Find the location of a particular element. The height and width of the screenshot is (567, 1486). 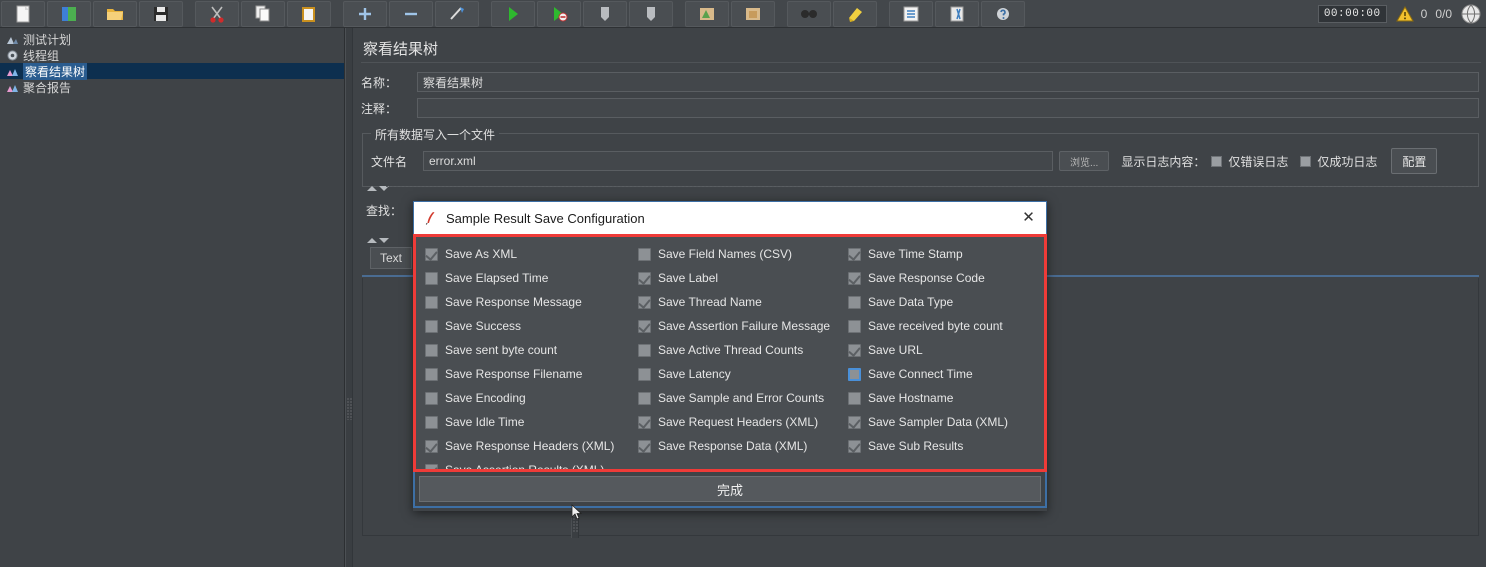

function-helper-icon is located at coordinates (957, 13).